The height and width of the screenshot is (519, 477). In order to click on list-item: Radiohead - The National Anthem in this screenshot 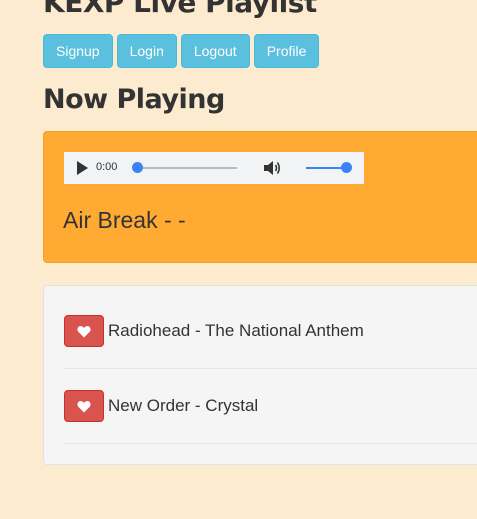, I will do `click(270, 331)`.